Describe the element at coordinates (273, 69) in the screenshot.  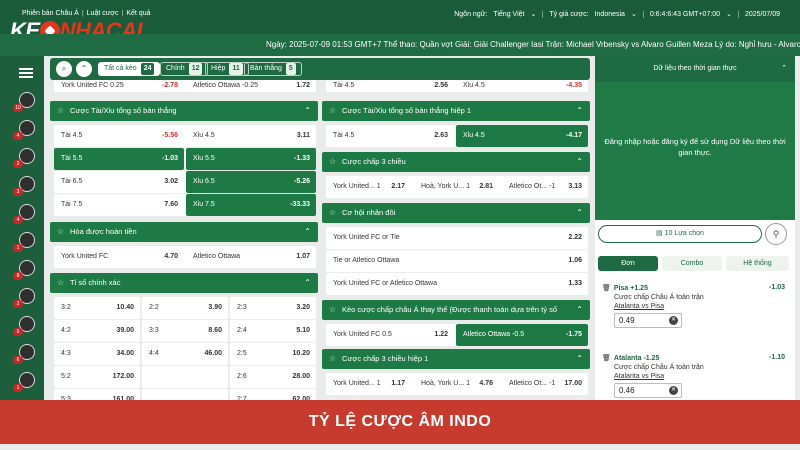
I see `tab-goals: Bàn thắng 5` at that location.